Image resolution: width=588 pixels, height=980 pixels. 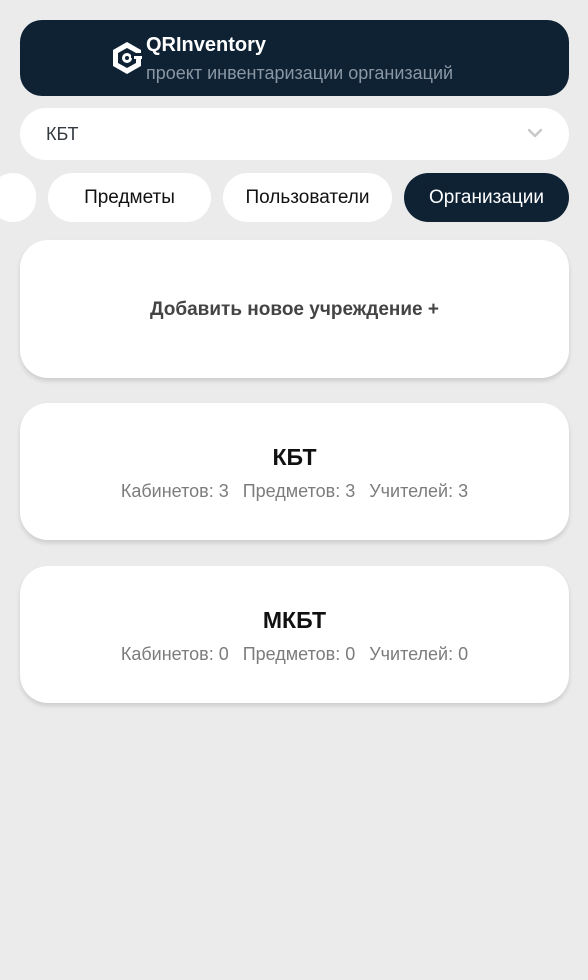 I want to click on items-count: Предметов: 0, so click(x=299, y=654).